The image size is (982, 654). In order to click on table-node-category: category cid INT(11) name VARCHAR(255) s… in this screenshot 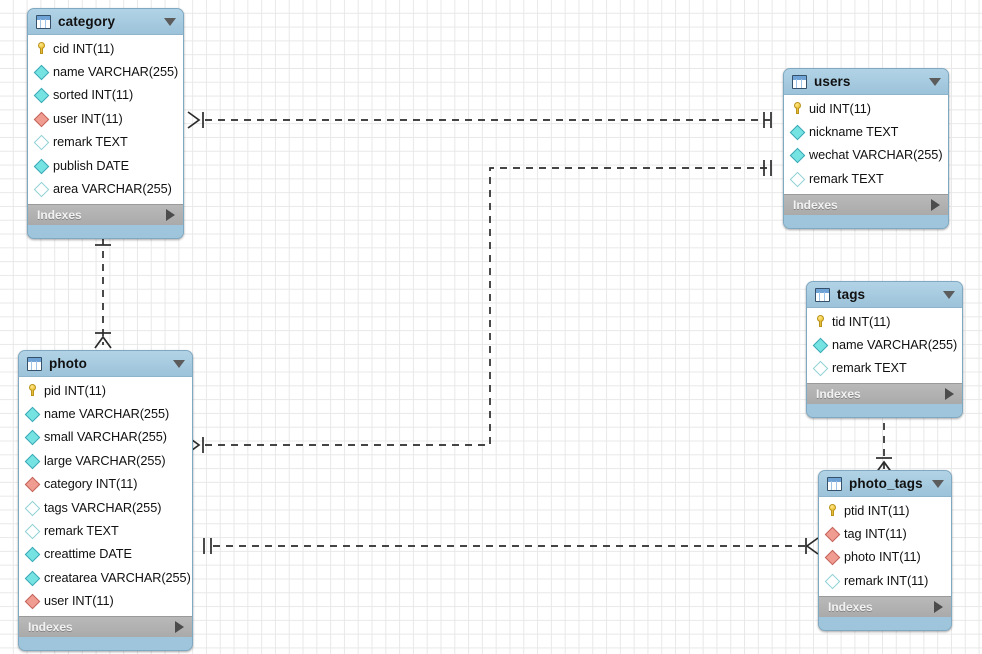, I will do `click(105, 123)`.